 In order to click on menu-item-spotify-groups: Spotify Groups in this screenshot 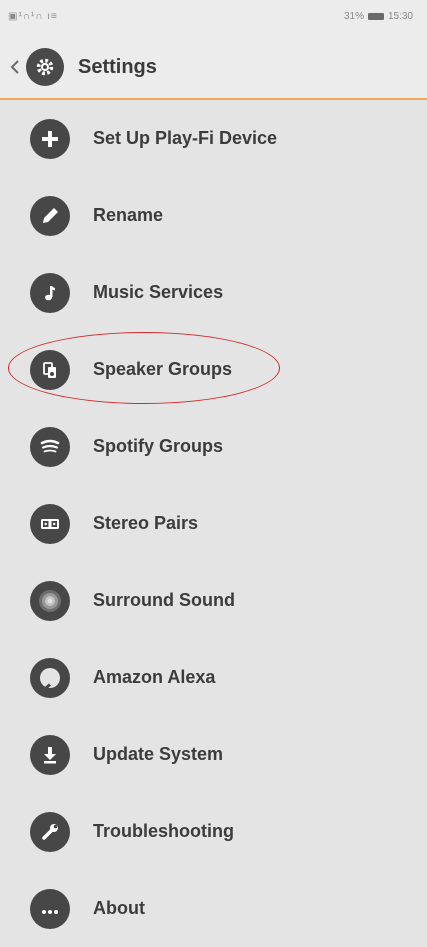, I will do `click(213, 446)`.